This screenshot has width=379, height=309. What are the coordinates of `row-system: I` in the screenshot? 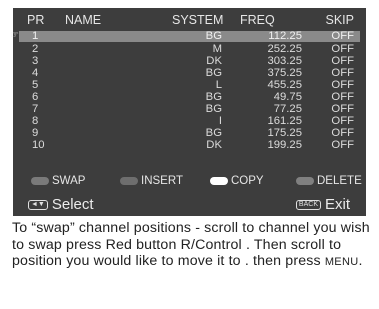 It's located at (220, 121).